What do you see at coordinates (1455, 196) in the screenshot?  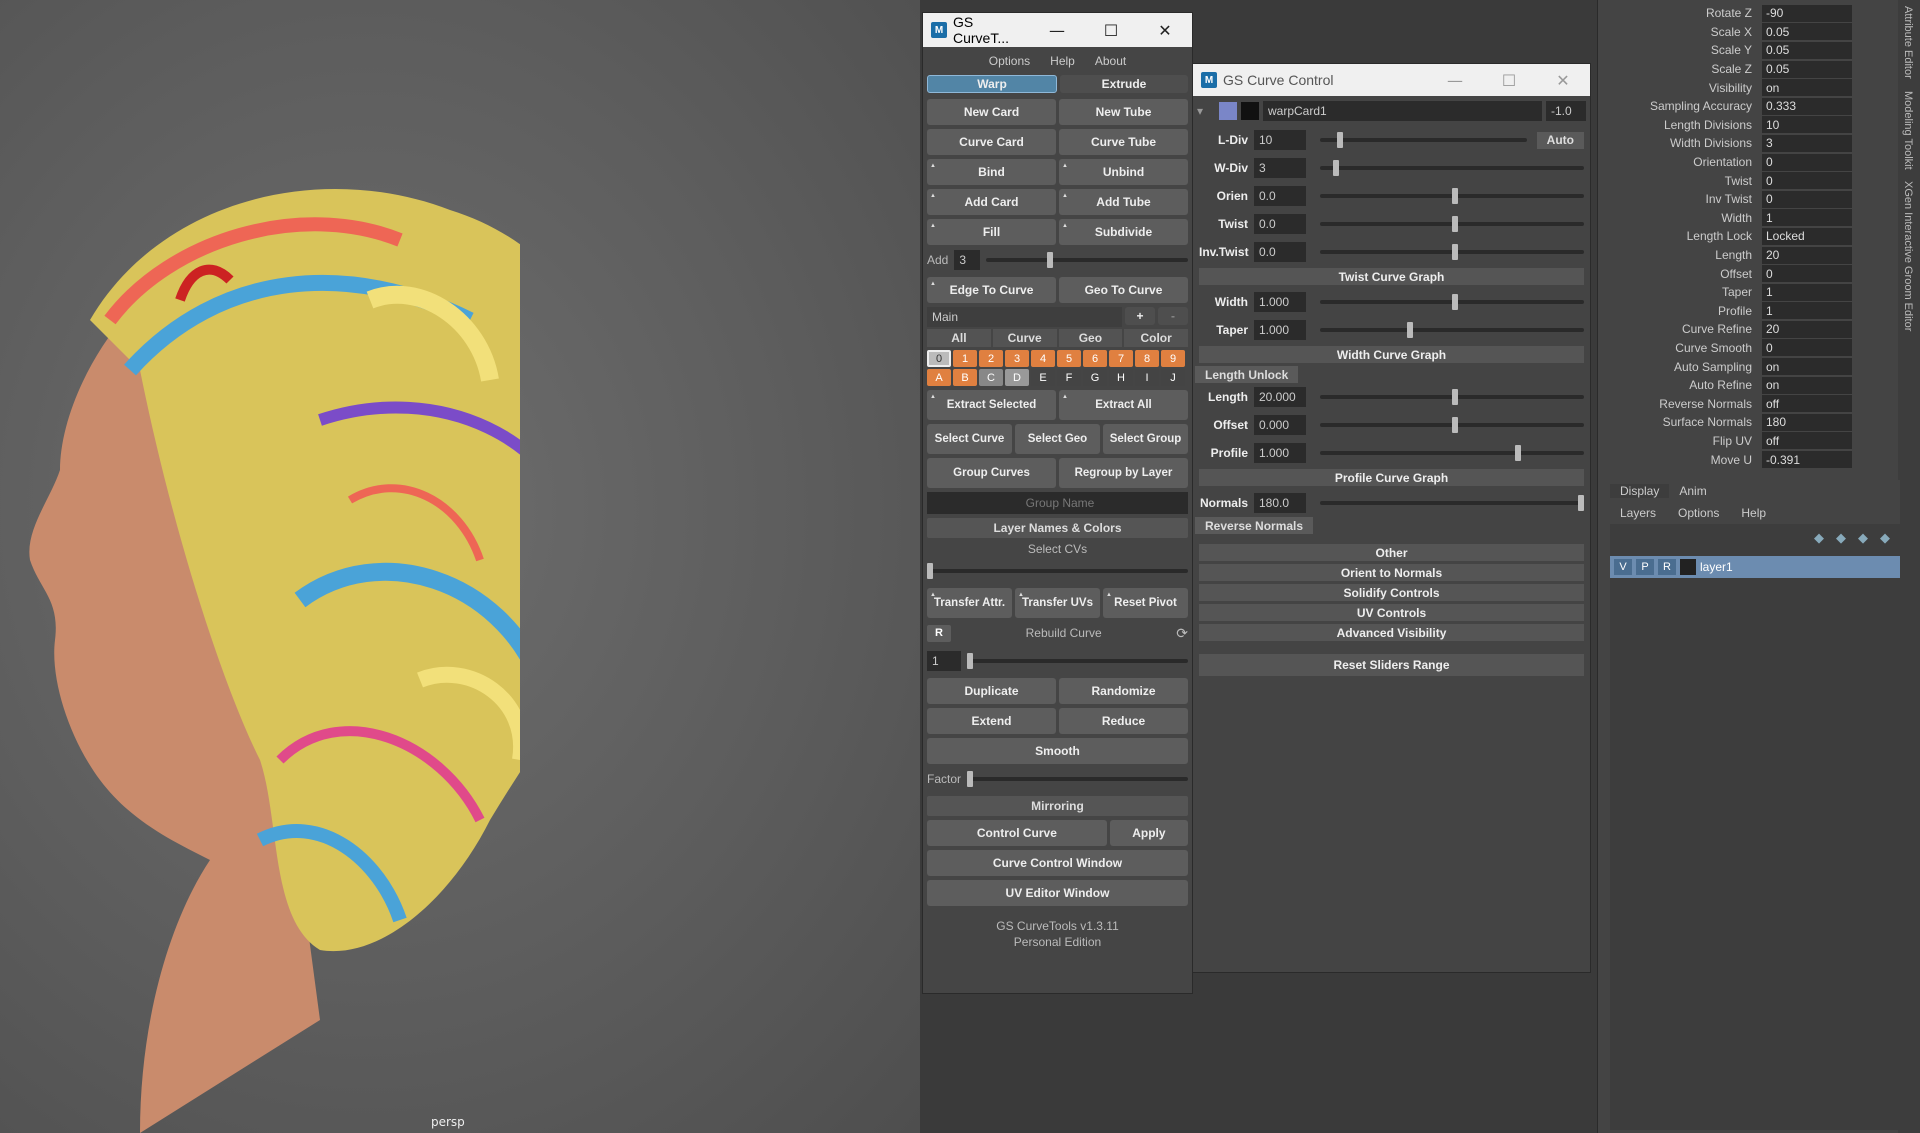 I see `orien-slider-handle` at bounding box center [1455, 196].